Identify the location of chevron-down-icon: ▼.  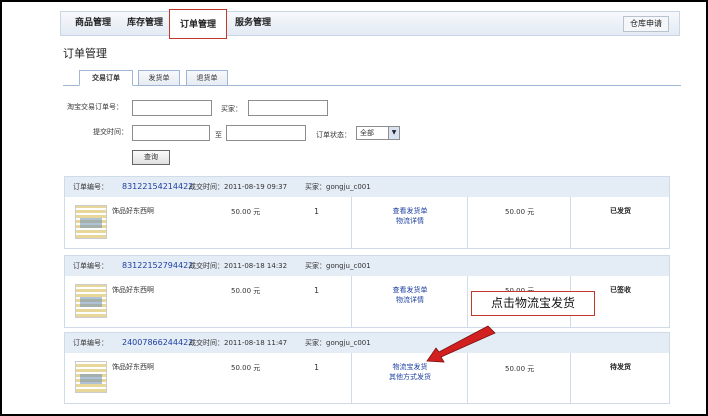
(393, 133).